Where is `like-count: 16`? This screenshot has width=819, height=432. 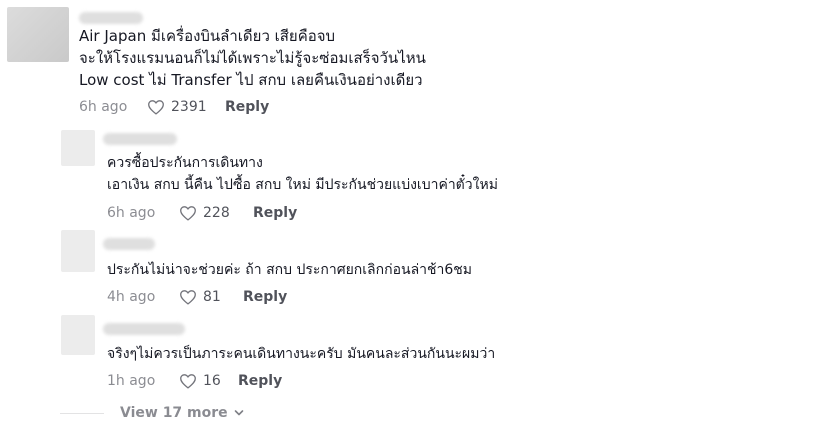 like-count: 16 is located at coordinates (212, 381).